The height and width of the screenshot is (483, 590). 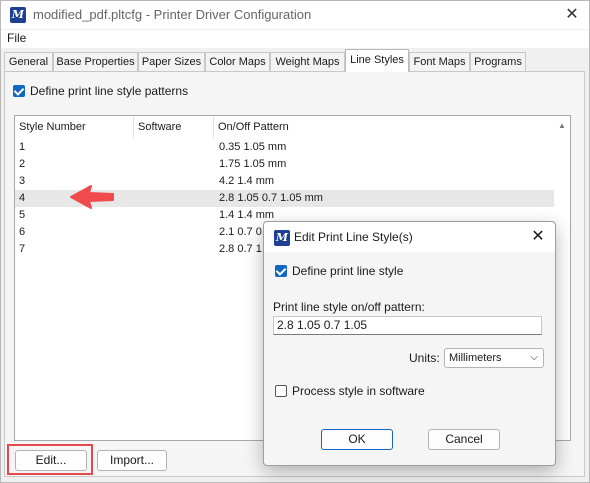 What do you see at coordinates (22, 198) in the screenshot?
I see `cell-style-number: 4` at bounding box center [22, 198].